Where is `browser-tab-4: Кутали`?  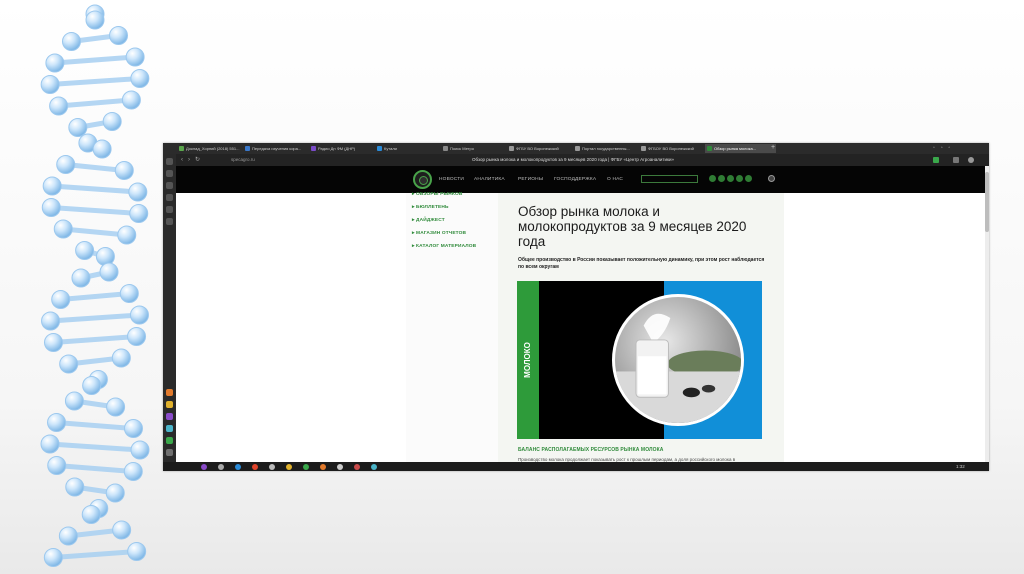
browser-tab-4: Кутали is located at coordinates (410, 148).